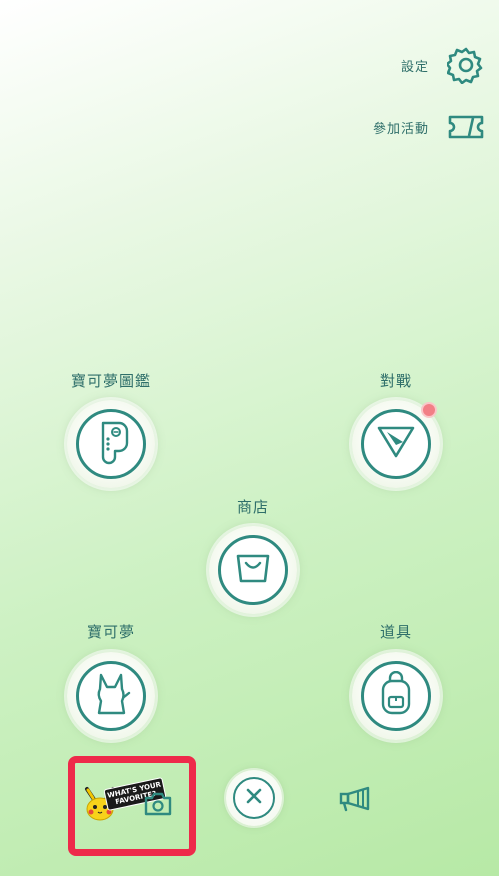 The height and width of the screenshot is (876, 499). I want to click on pokemon-button-ring, so click(111, 696).